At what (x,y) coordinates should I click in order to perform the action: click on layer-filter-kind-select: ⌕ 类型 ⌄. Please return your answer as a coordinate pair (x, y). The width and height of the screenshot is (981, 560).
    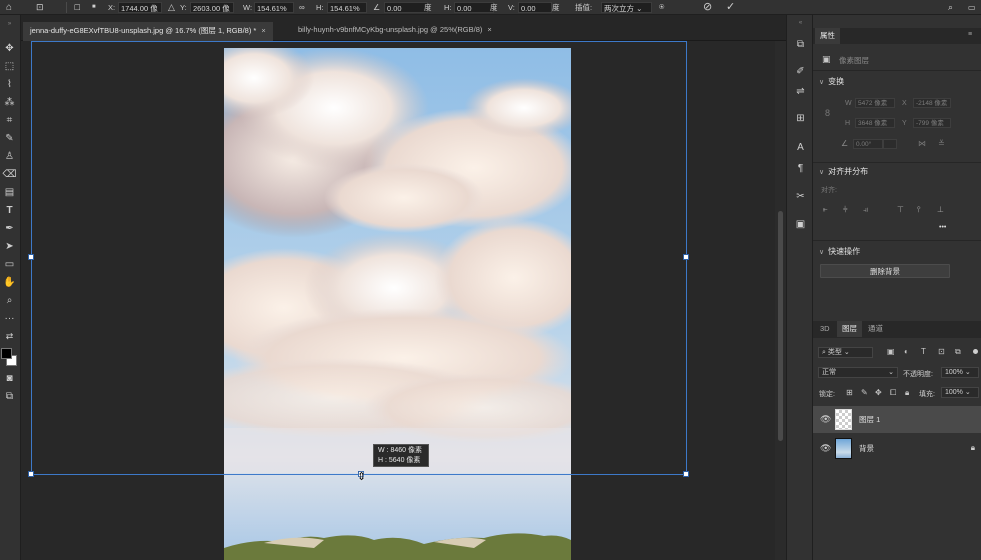
    Looking at the image, I should click on (845, 352).